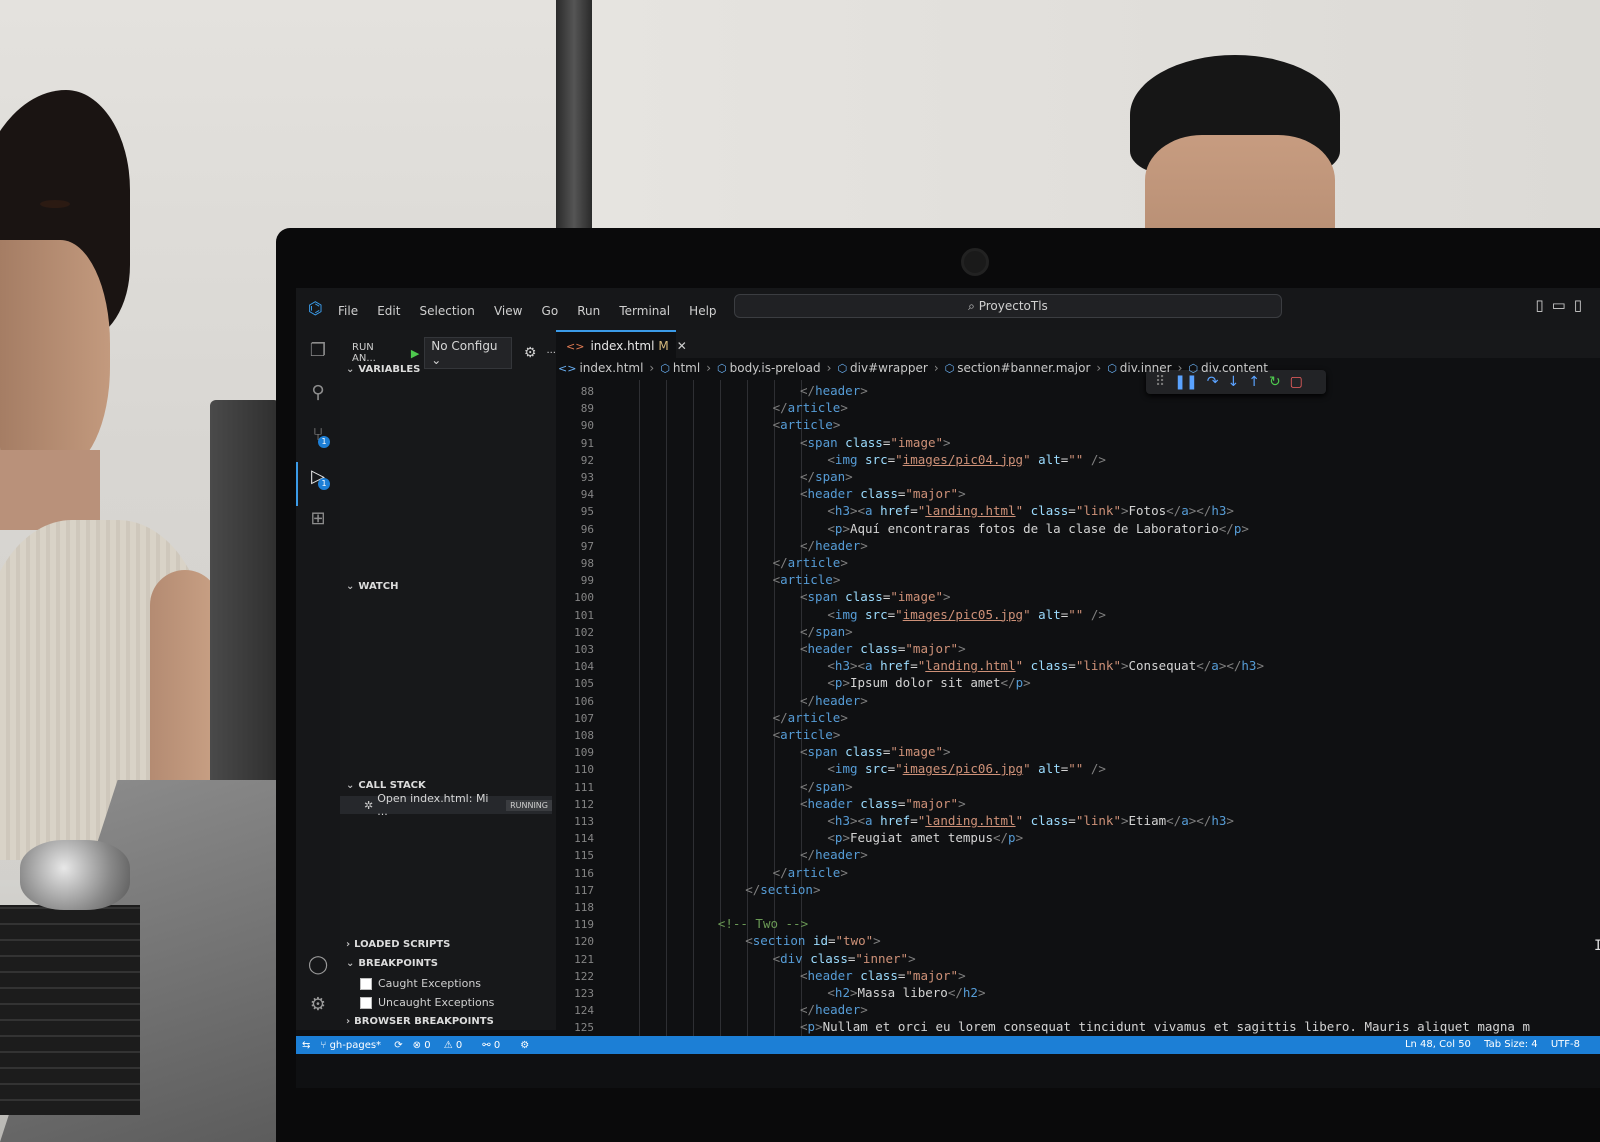  What do you see at coordinates (698, 424) in the screenshot?
I see `code-line: 90 <article>` at bounding box center [698, 424].